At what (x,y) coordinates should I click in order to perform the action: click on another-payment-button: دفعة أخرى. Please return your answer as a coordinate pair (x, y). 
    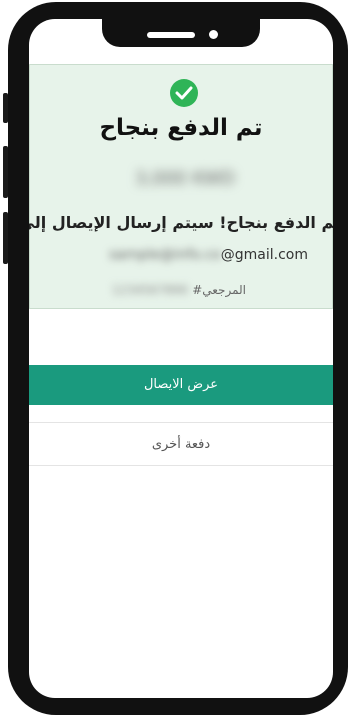
    Looking at the image, I should click on (181, 445).